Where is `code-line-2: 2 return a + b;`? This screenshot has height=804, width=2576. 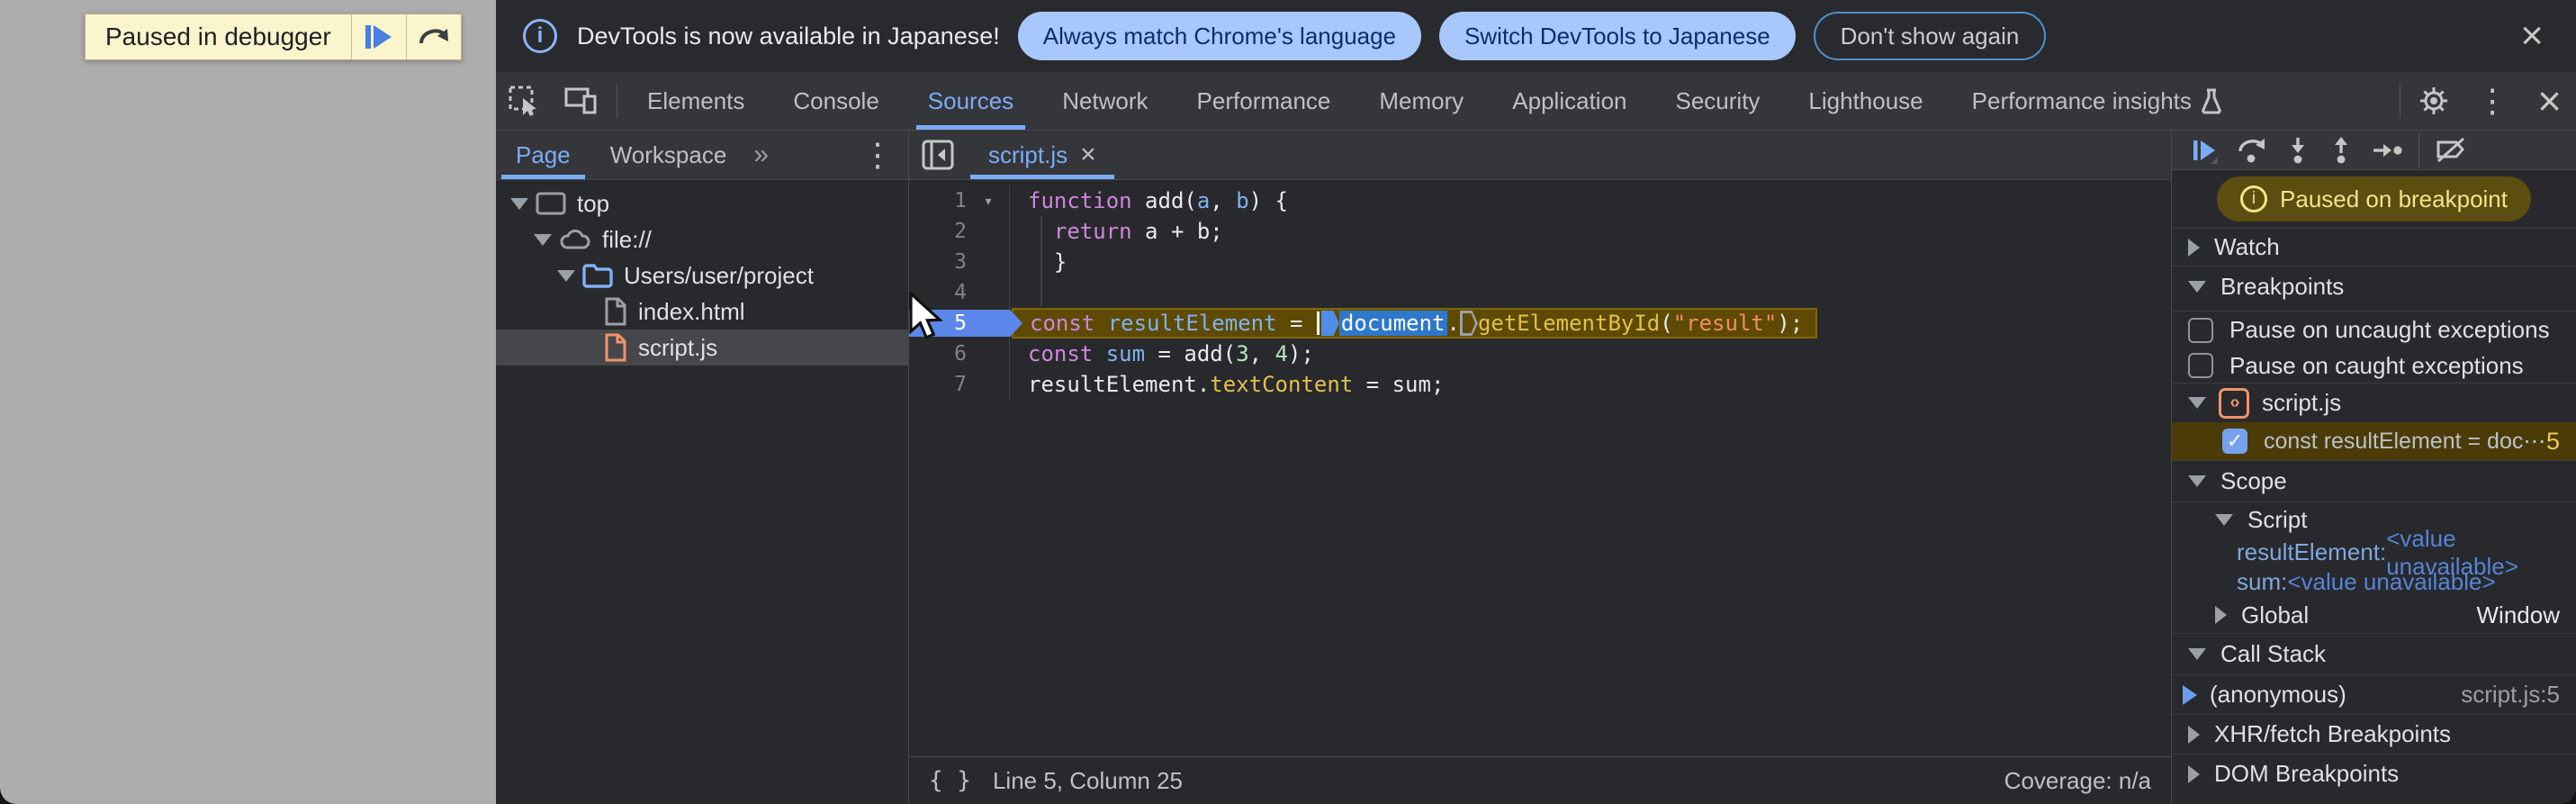
code-line-2: 2 return a + b; is located at coordinates (1540, 231).